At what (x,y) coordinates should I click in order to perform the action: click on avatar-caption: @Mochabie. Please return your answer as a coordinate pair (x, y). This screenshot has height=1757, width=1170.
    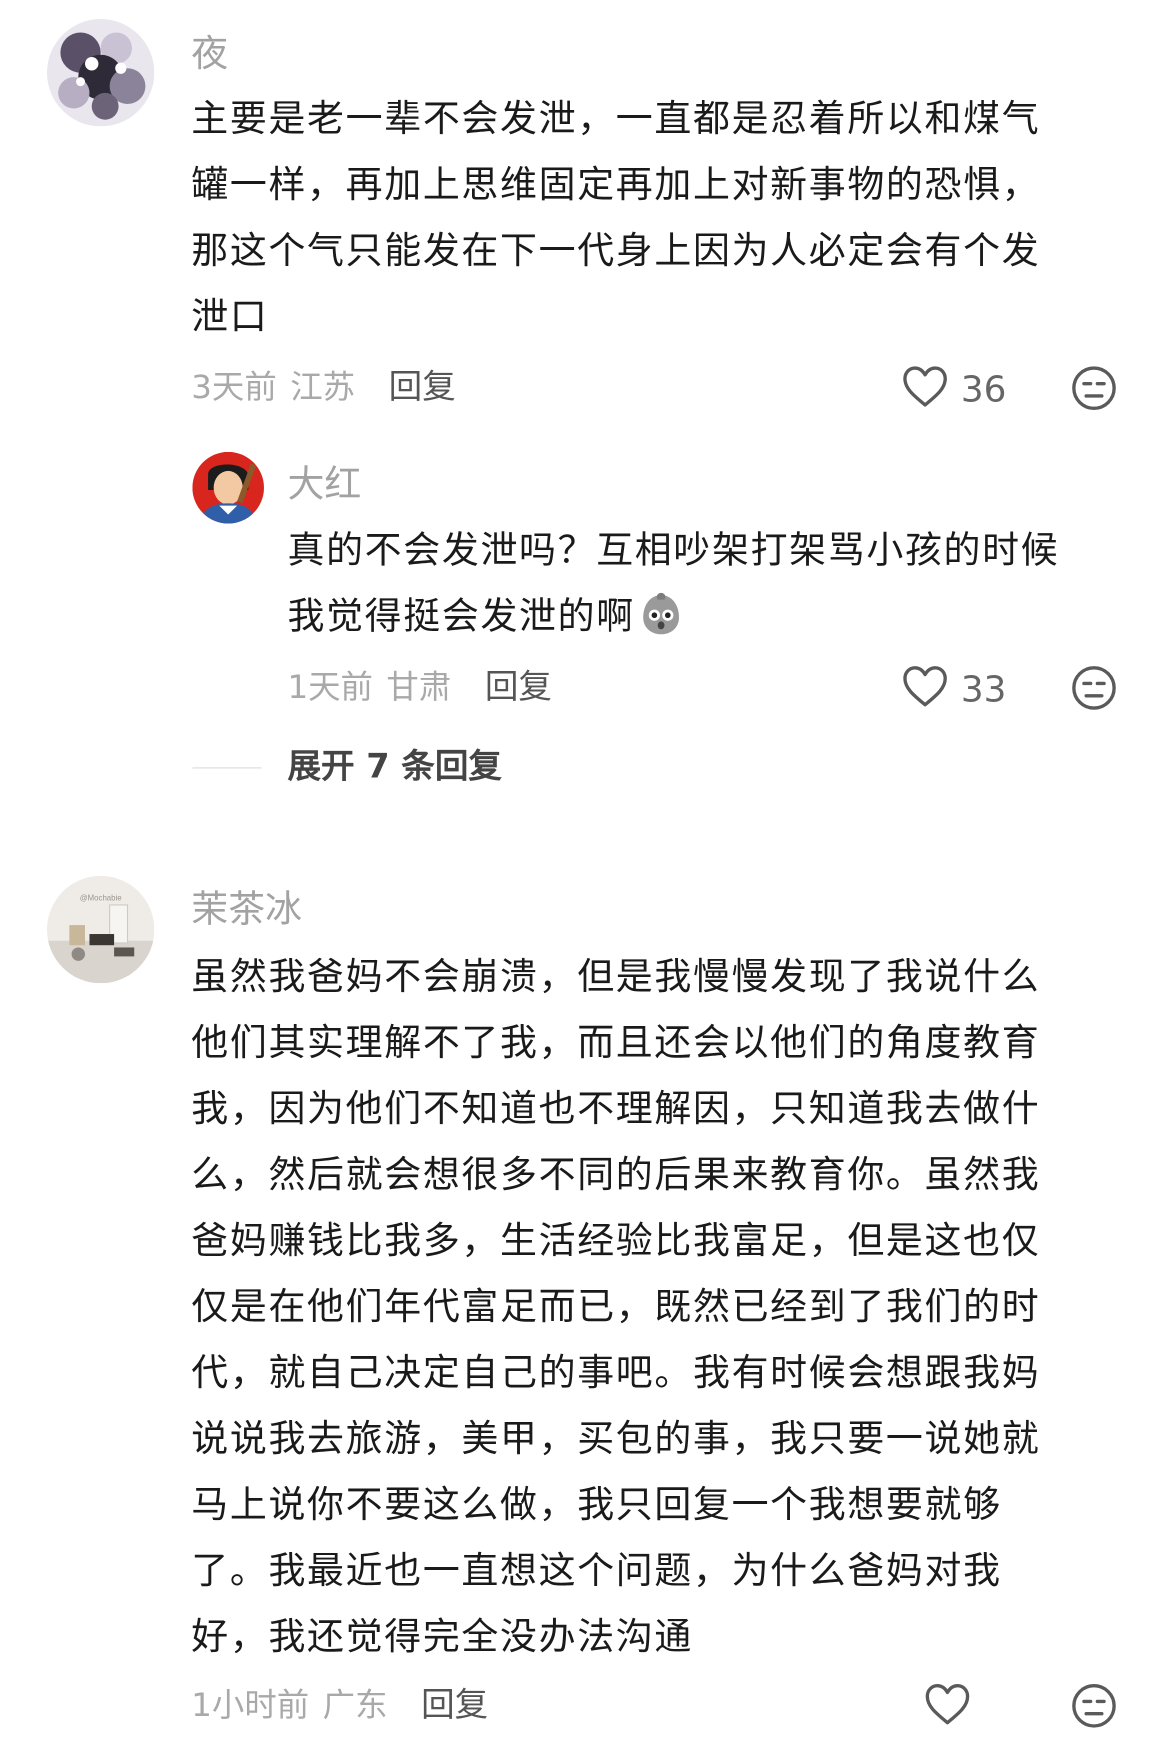
    Looking at the image, I should click on (101, 897).